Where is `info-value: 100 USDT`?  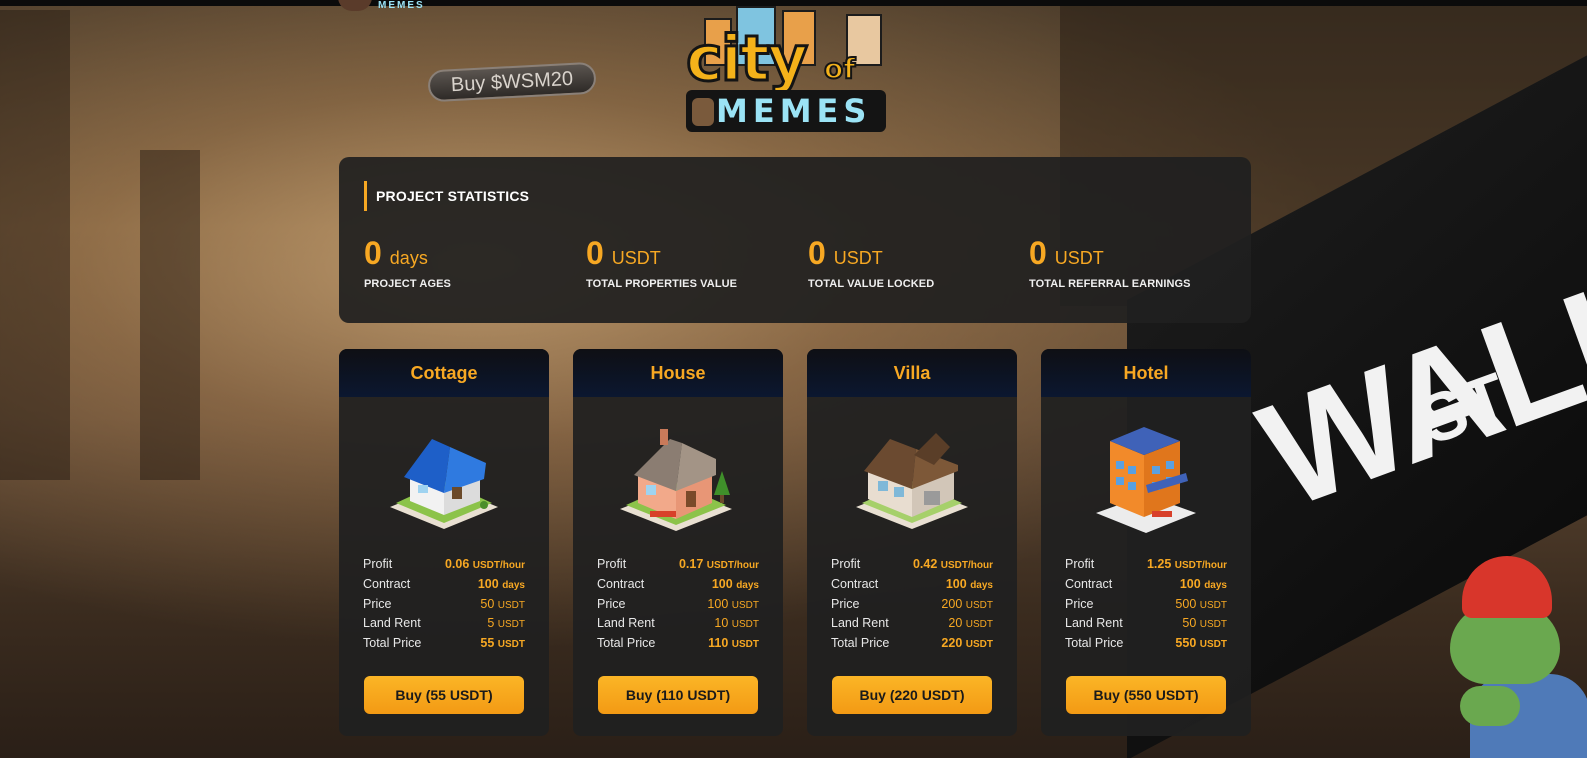 info-value: 100 USDT is located at coordinates (733, 604).